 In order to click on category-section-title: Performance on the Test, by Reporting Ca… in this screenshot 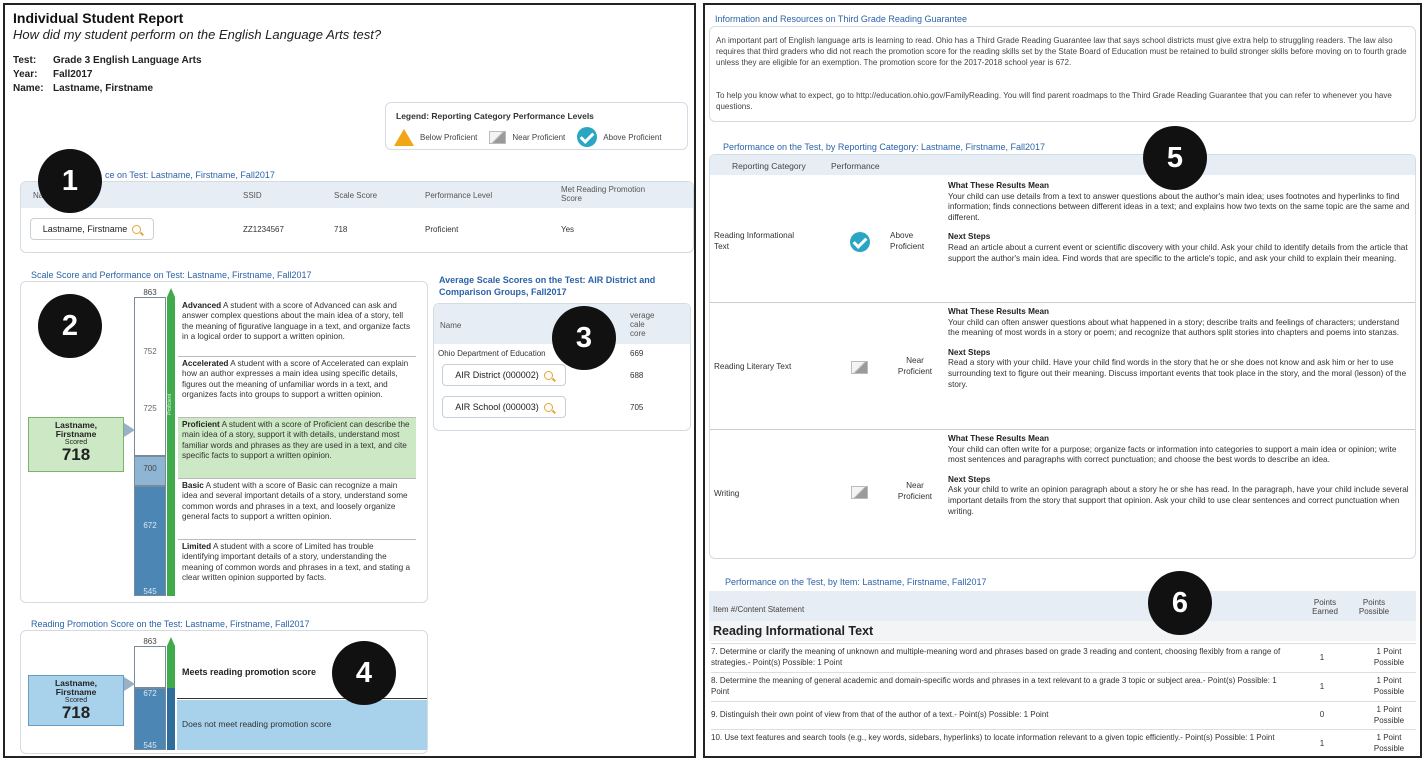, I will do `click(884, 147)`.